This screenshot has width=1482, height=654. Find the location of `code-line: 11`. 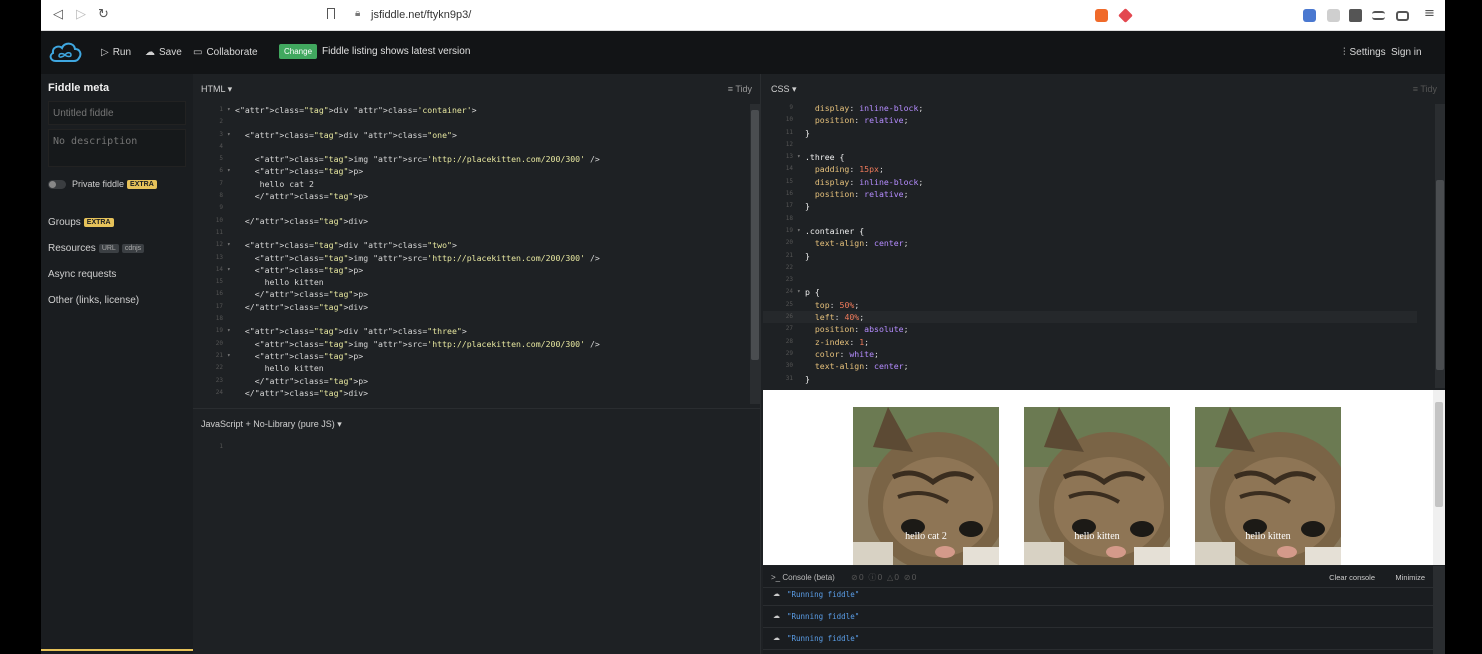

code-line: 11 is located at coordinates (470, 233).